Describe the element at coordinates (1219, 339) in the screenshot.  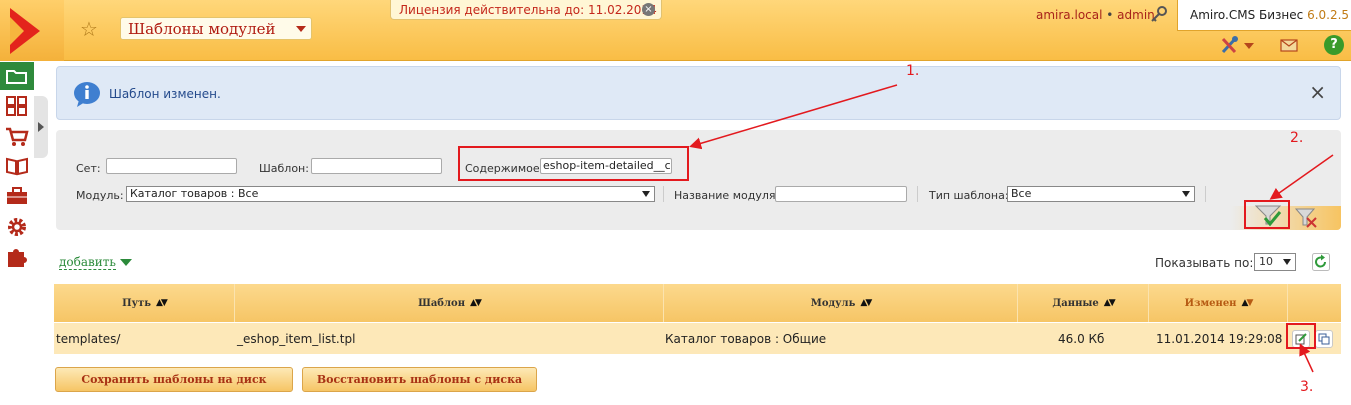
I see `cell-modified: 11.01.2014 19:29:08` at that location.